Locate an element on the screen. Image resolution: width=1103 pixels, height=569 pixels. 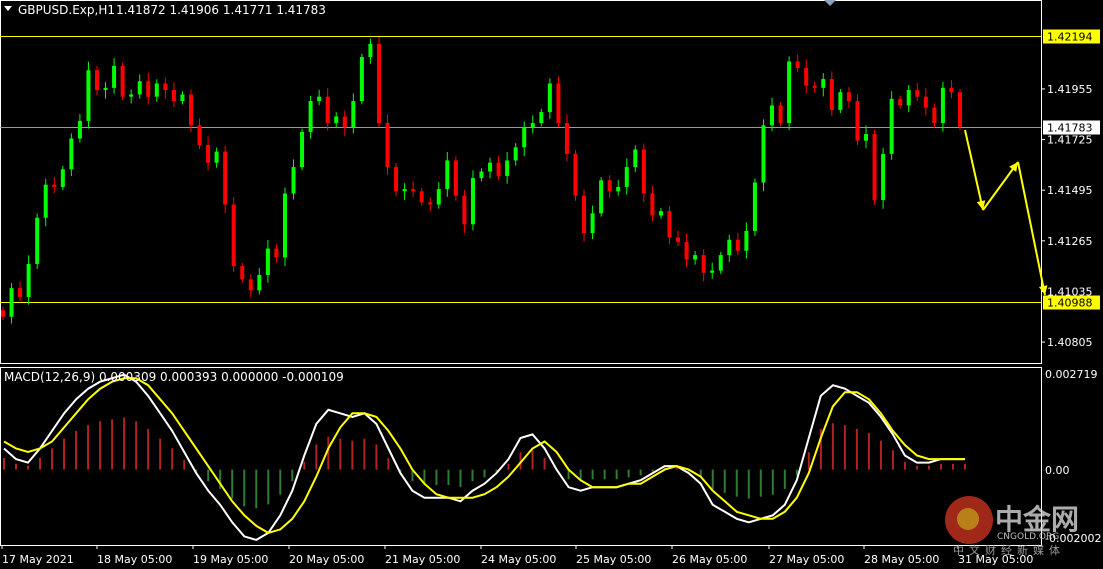
forecast-arrow-up-head is located at coordinates (1013, 167).